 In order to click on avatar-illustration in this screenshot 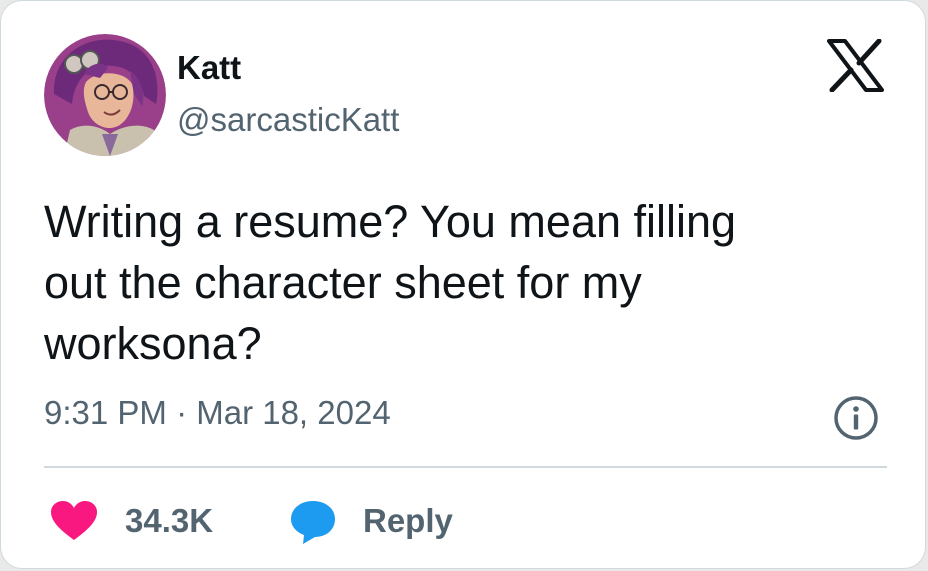, I will do `click(105, 95)`.